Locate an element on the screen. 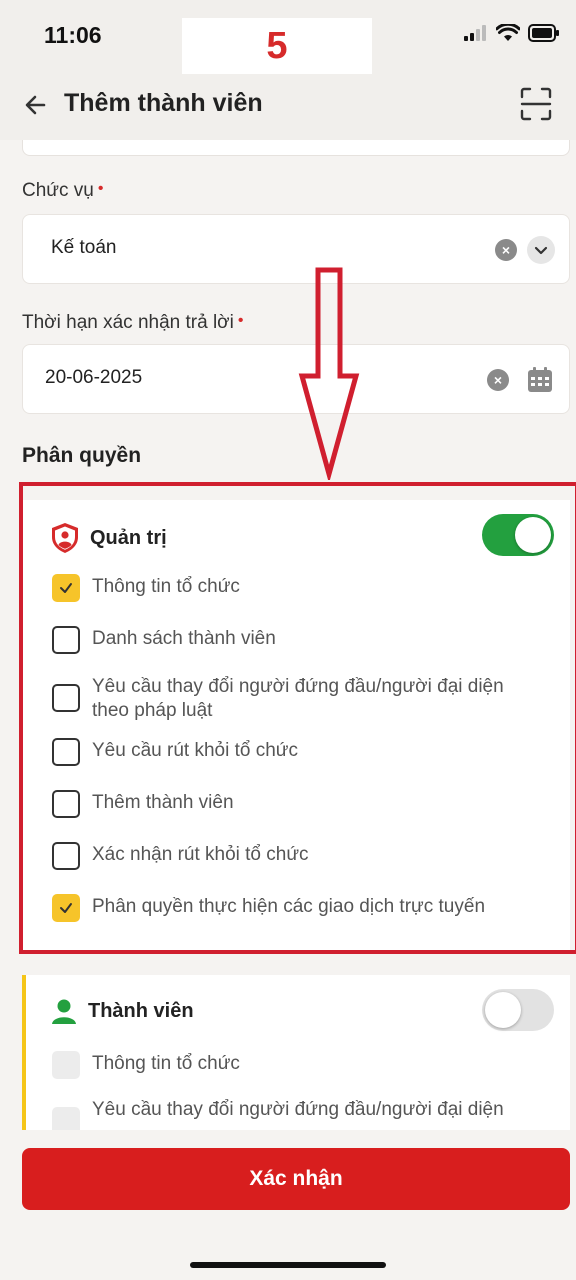 The height and width of the screenshot is (1280, 576). permissions-section-title: Phân quyền is located at coordinates (82, 455).